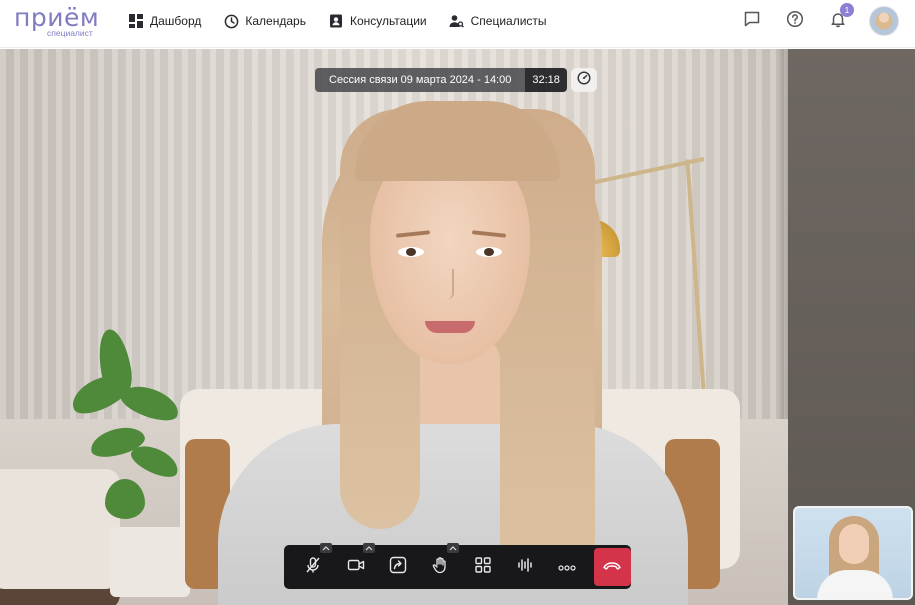 The height and width of the screenshot is (605, 915). I want to click on video-background-plant, so click(125, 434).